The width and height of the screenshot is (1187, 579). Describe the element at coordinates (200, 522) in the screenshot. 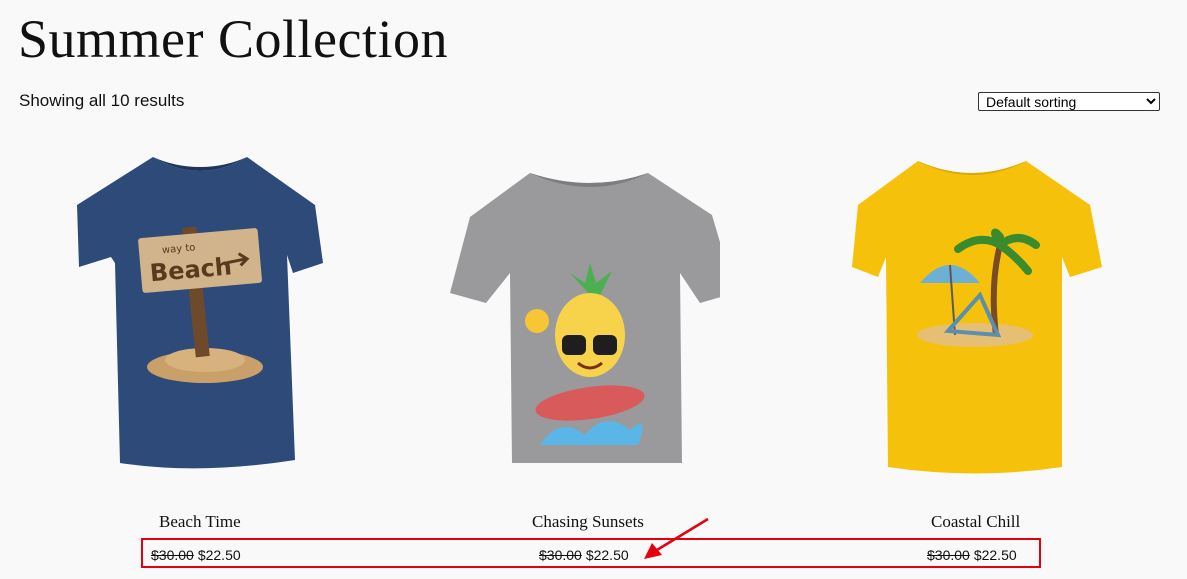

I see `product-name-beach-time: Beach Time` at that location.